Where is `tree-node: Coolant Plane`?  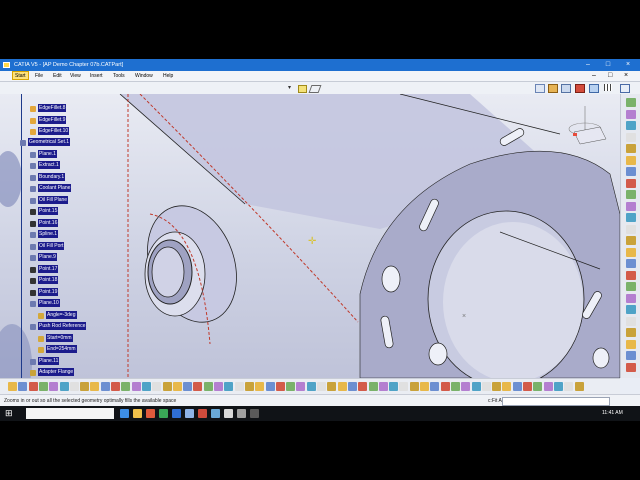
tree-node: Coolant Plane is located at coordinates (55, 188).